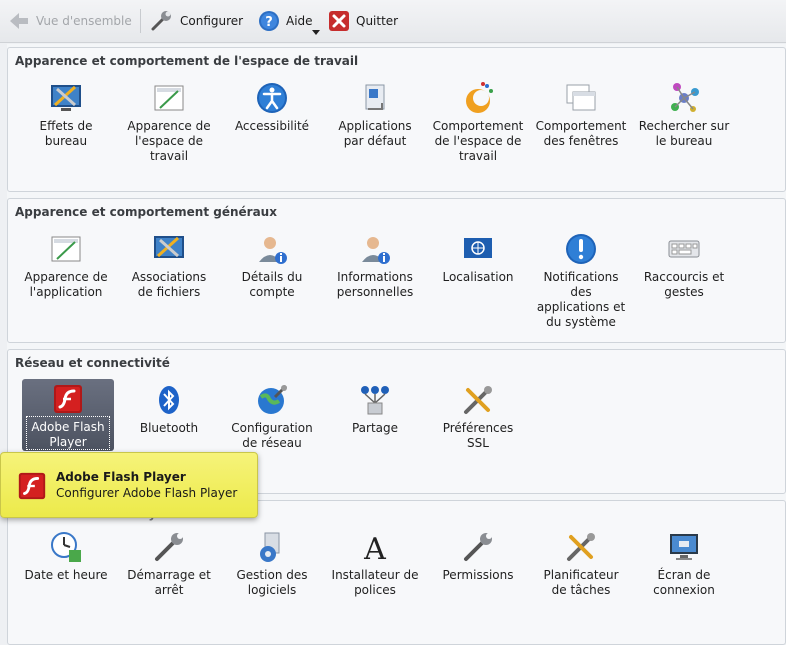 The image size is (786, 645). Describe the element at coordinates (147, 493) in the screenshot. I see `tooltip-subtitle: Configurer Adobe Flash Player` at that location.